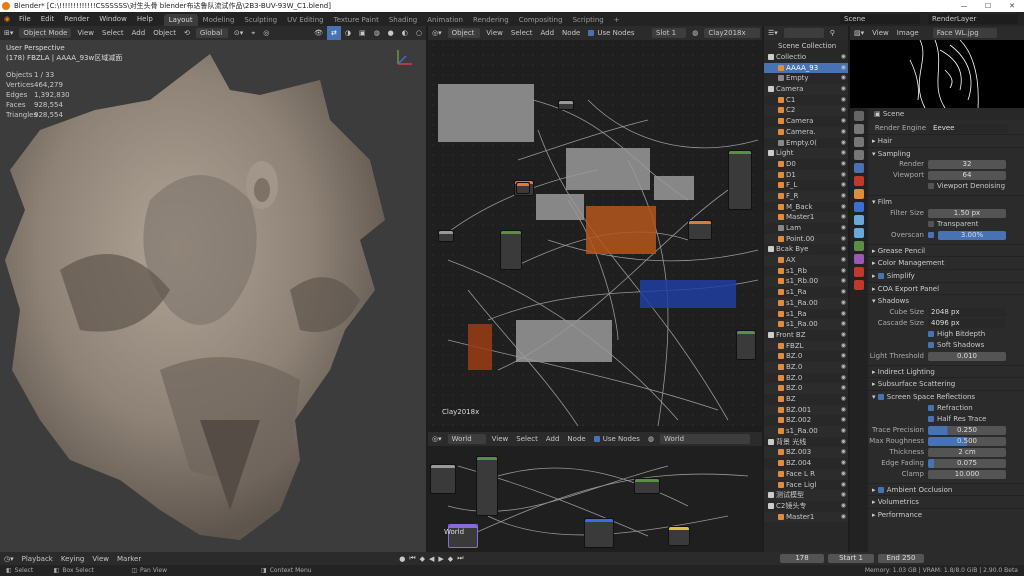 This screenshot has width=1024, height=576. Describe the element at coordinates (180, 19) in the screenshot. I see `tab-layout: Layout` at that location.